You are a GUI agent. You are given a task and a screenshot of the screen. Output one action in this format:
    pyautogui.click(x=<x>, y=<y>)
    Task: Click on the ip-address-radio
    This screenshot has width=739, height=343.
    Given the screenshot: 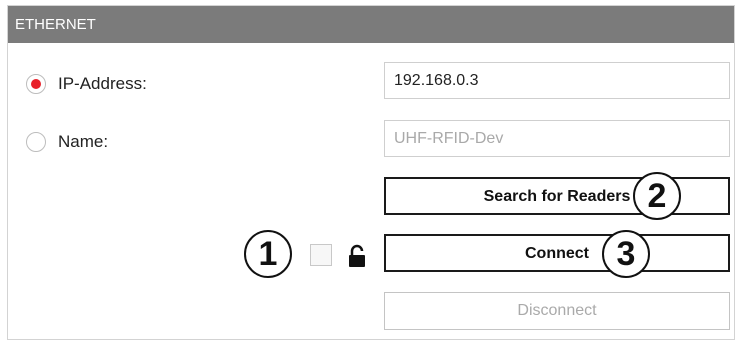 What is the action you would take?
    pyautogui.click(x=36, y=84)
    